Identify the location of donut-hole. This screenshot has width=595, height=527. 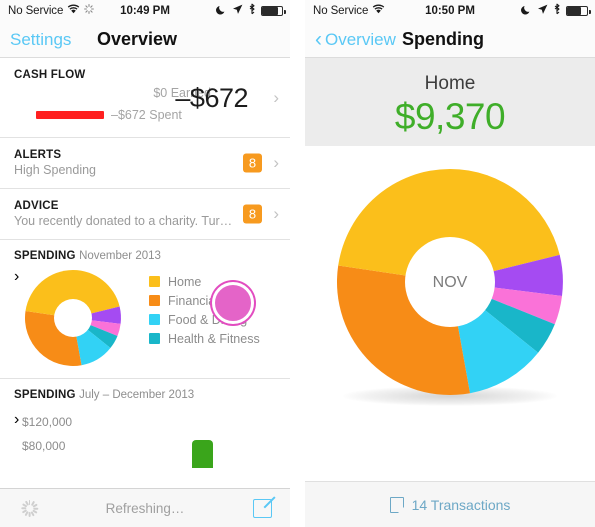
(73, 318).